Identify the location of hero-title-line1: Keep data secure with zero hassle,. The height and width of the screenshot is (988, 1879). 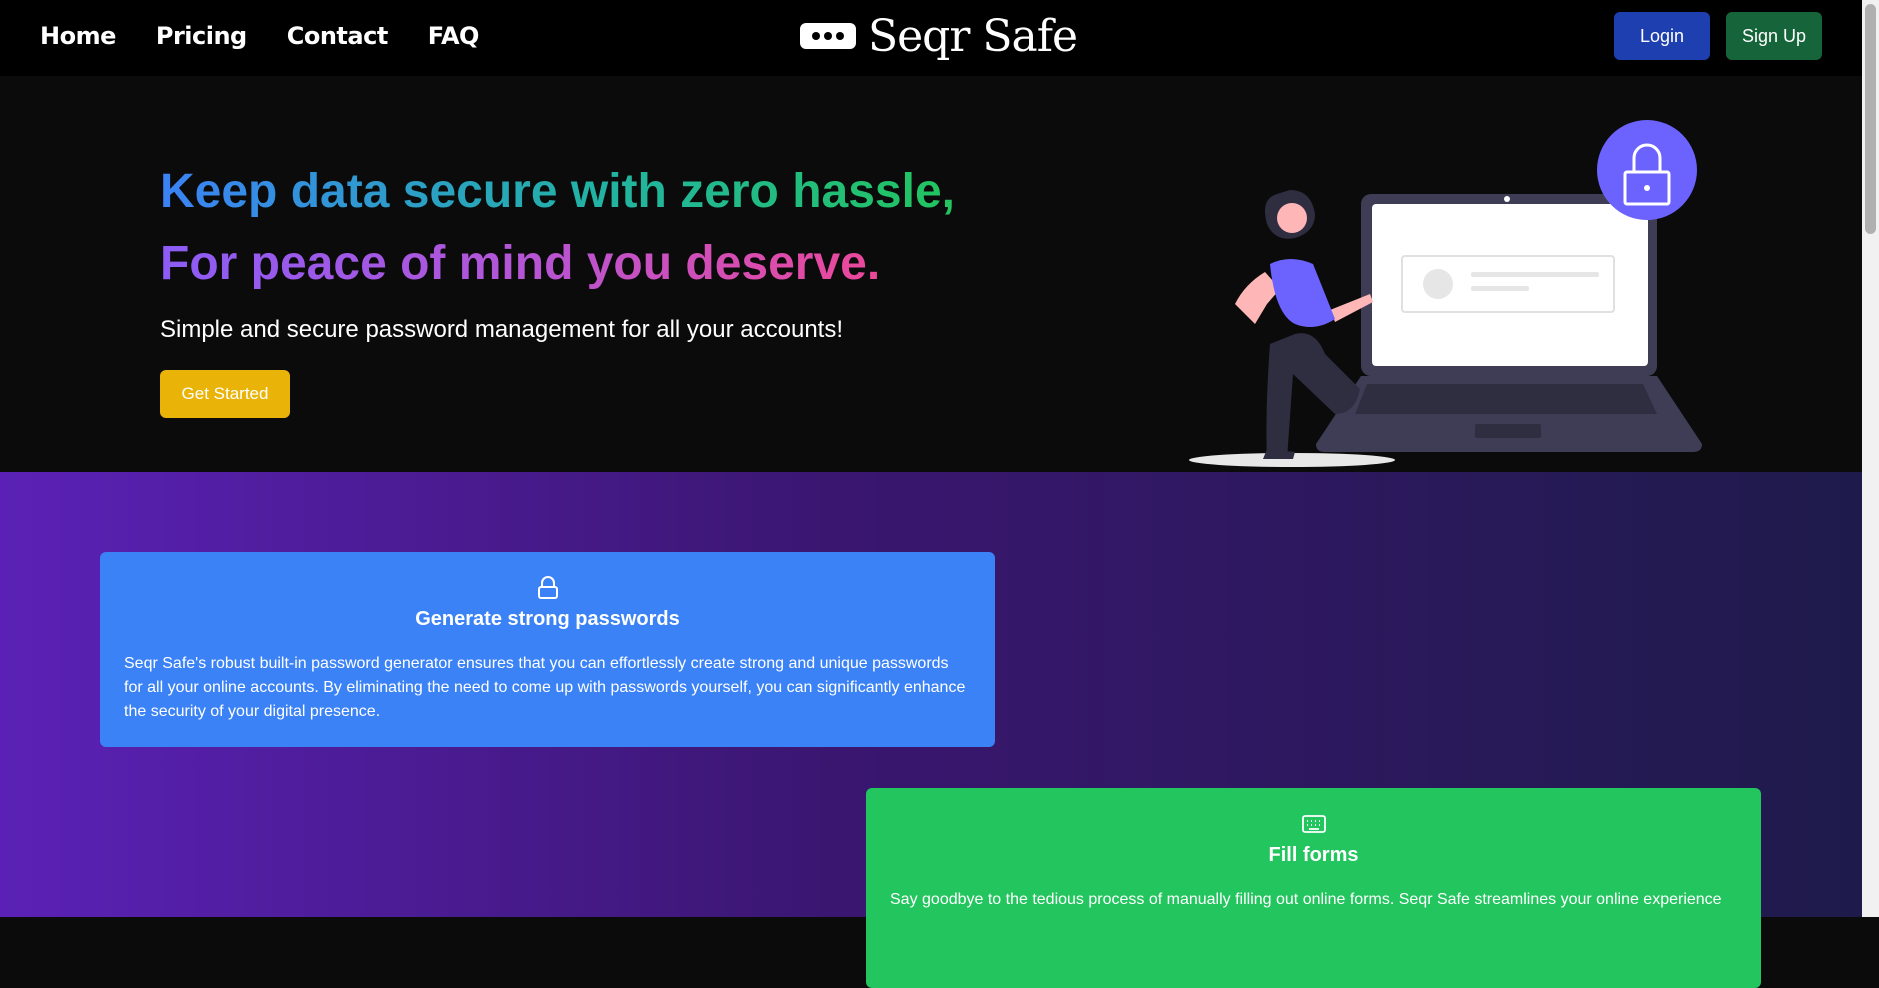
(557, 191).